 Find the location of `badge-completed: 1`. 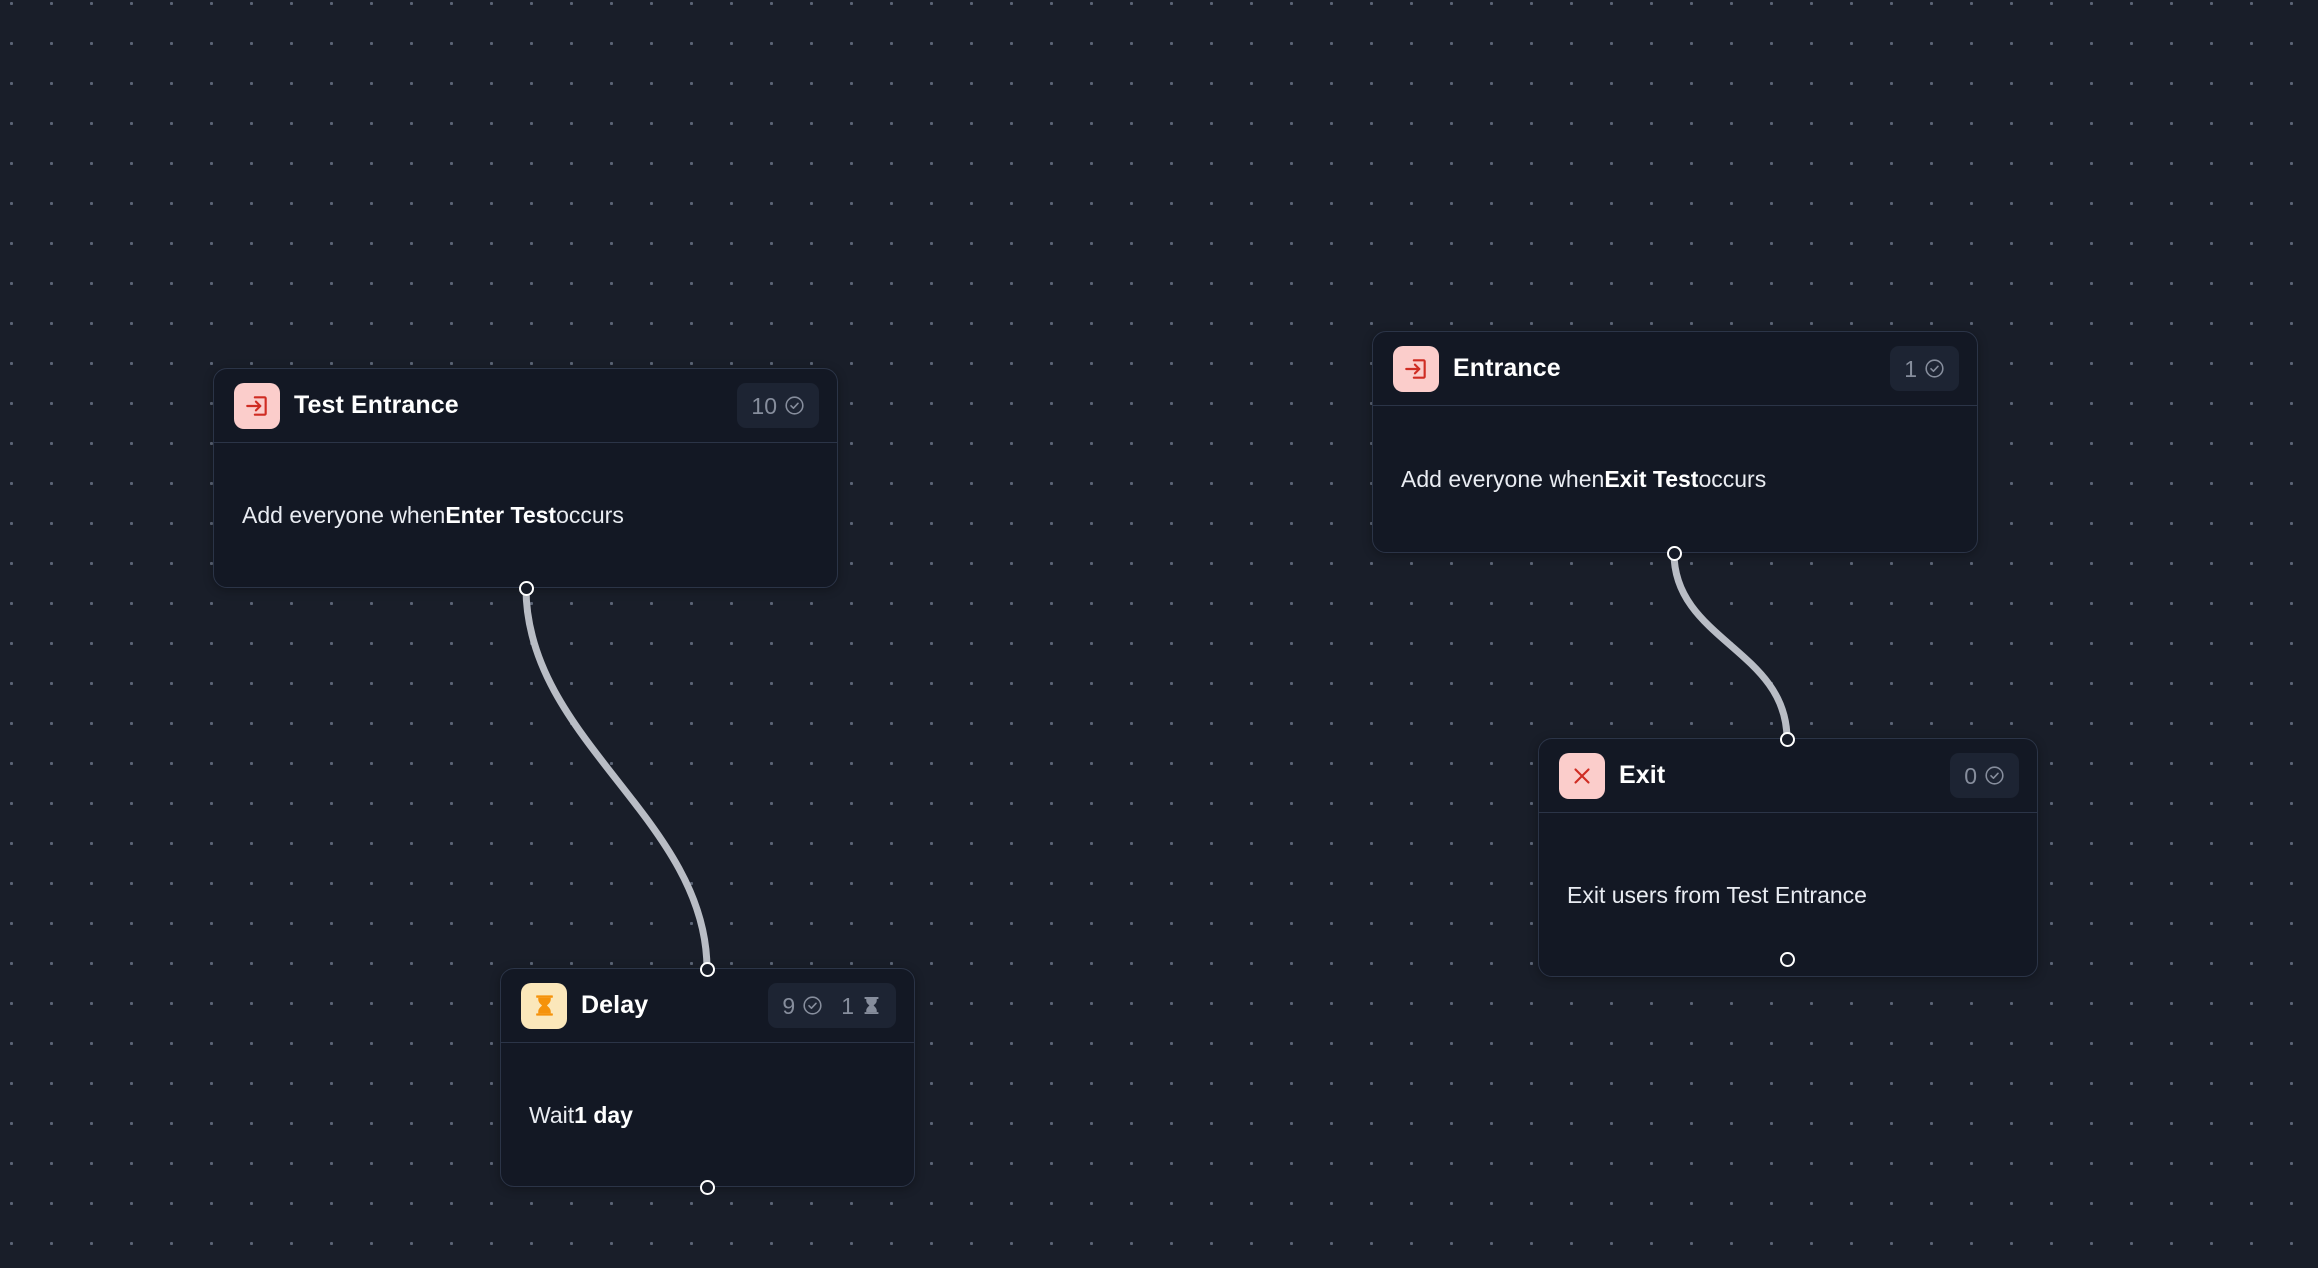

badge-completed: 1 is located at coordinates (1924, 369).